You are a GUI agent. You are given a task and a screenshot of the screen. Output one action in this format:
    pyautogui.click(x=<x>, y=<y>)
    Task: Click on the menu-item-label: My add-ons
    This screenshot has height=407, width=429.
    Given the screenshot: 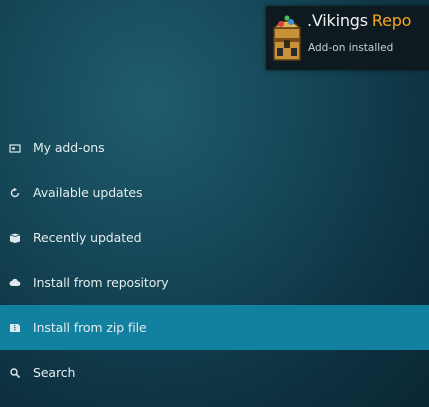 What is the action you would take?
    pyautogui.click(x=69, y=147)
    